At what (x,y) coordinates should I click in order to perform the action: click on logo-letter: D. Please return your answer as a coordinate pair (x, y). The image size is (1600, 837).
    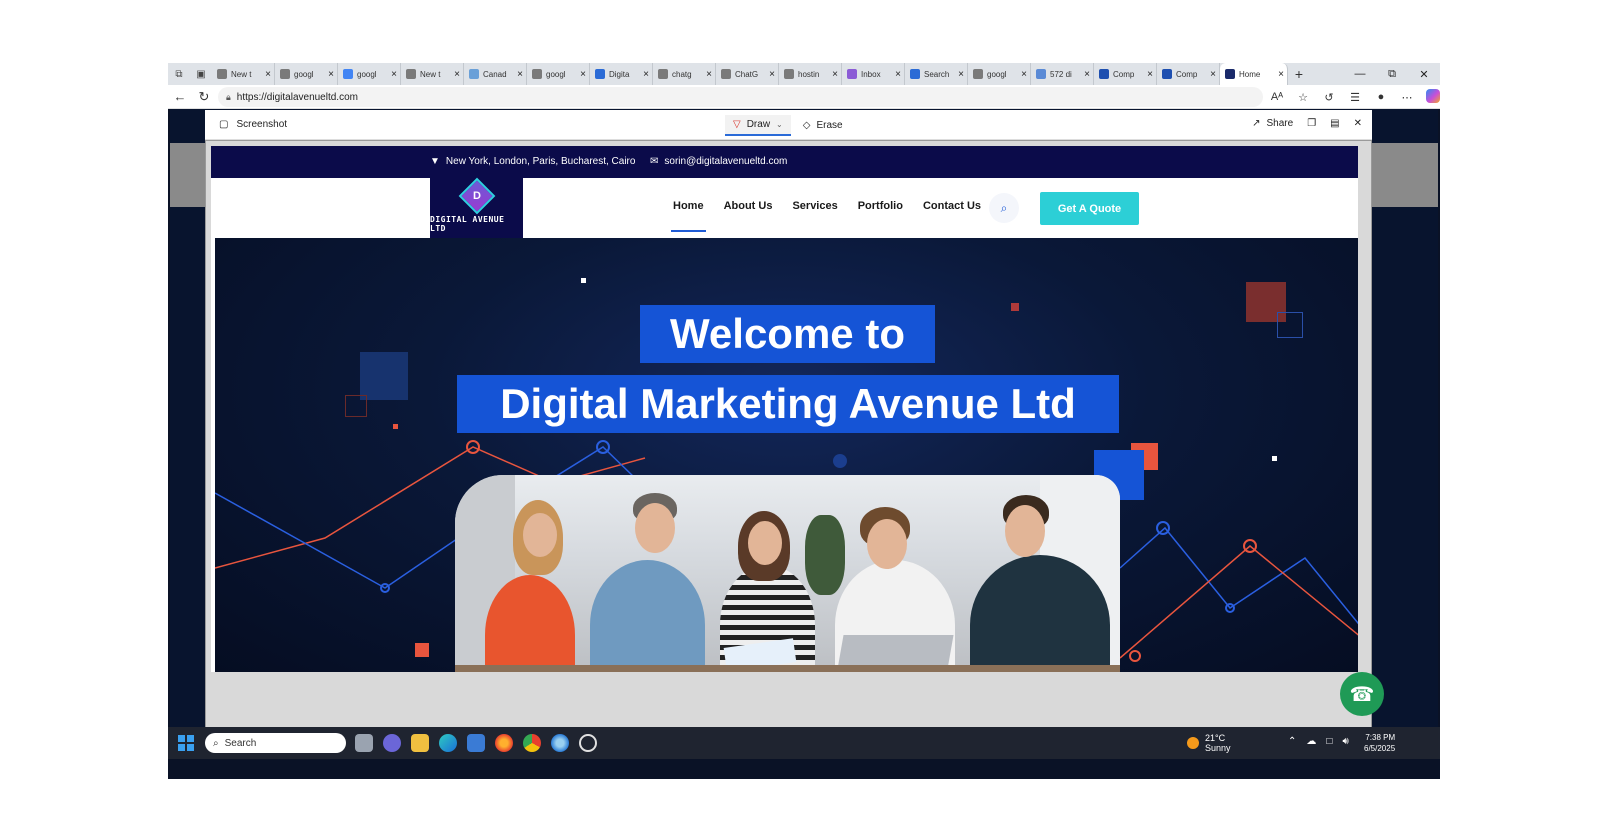
    Looking at the image, I should click on (476, 195).